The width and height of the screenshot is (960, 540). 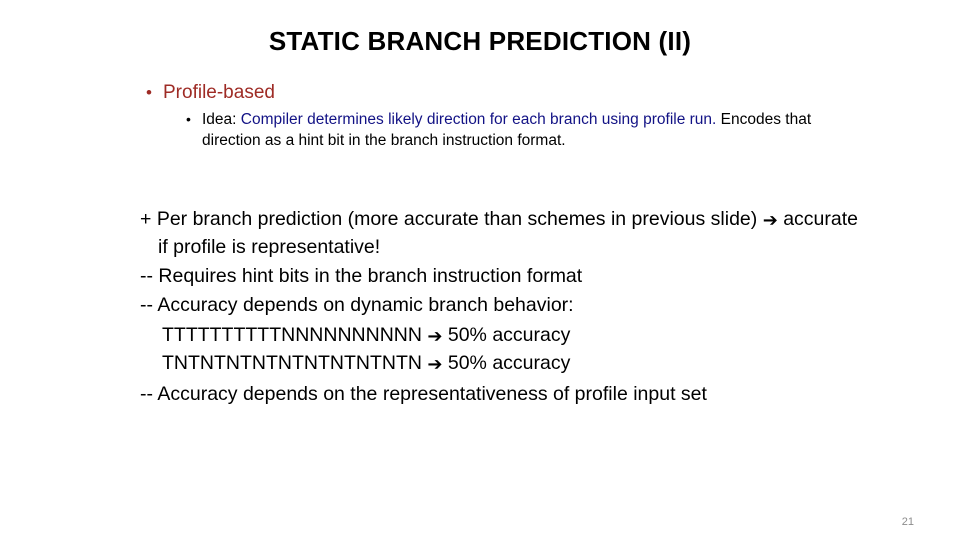 What do you see at coordinates (292, 363) in the screenshot?
I see `branch-pattern: TNTNTNTNTNTNTNTNTNTN` at bounding box center [292, 363].